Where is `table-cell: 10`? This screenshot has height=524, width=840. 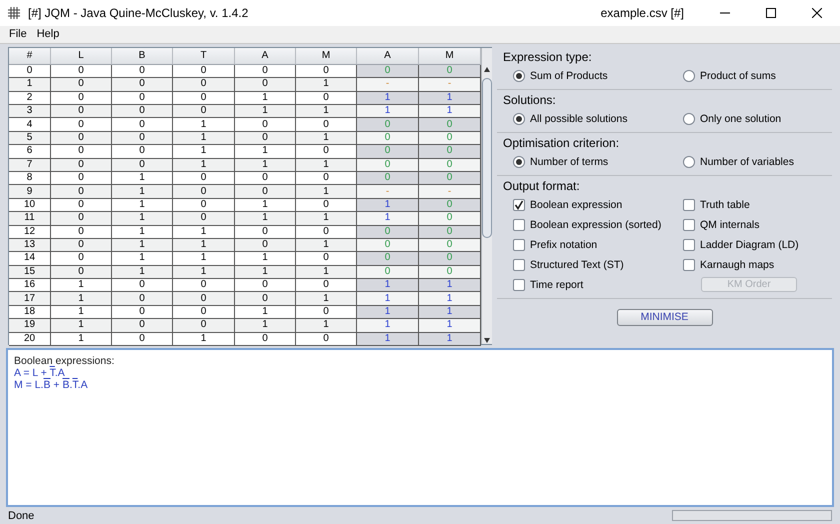 table-cell: 10 is located at coordinates (30, 205).